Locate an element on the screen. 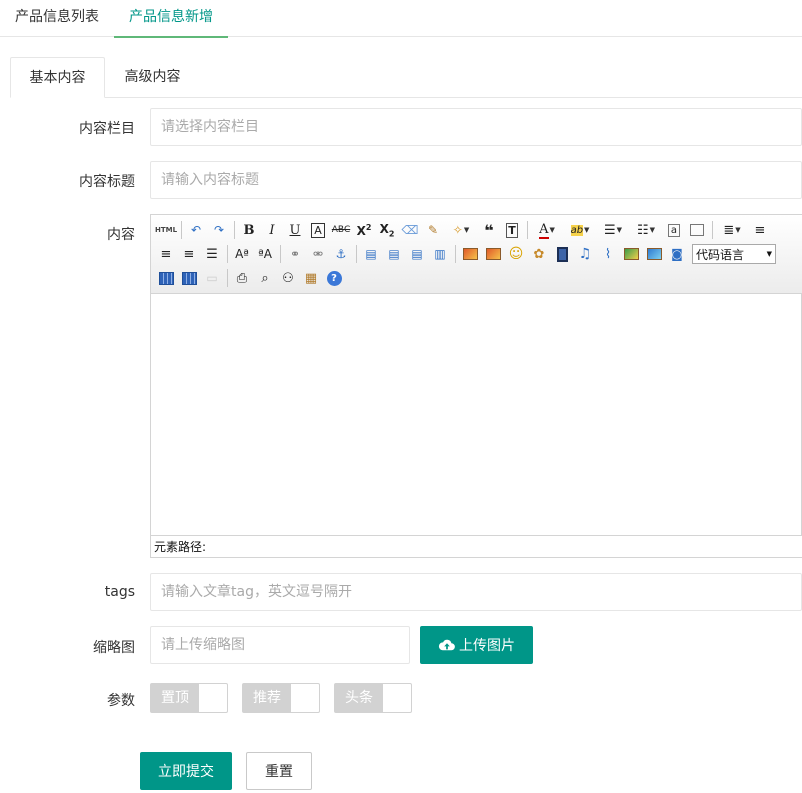 The image size is (802, 793). drafts-button: ▦ is located at coordinates (311, 278).